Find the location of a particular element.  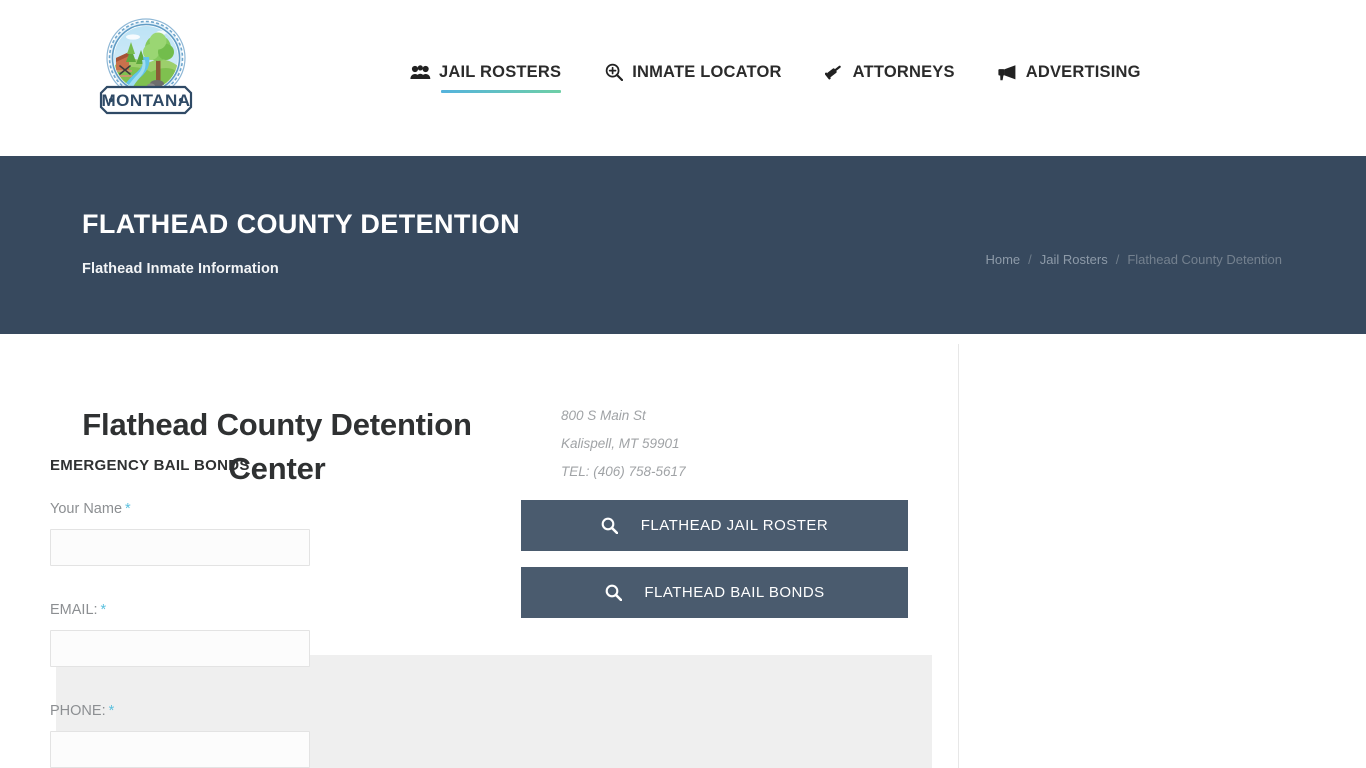

label-text: PHONE: is located at coordinates (78, 711).